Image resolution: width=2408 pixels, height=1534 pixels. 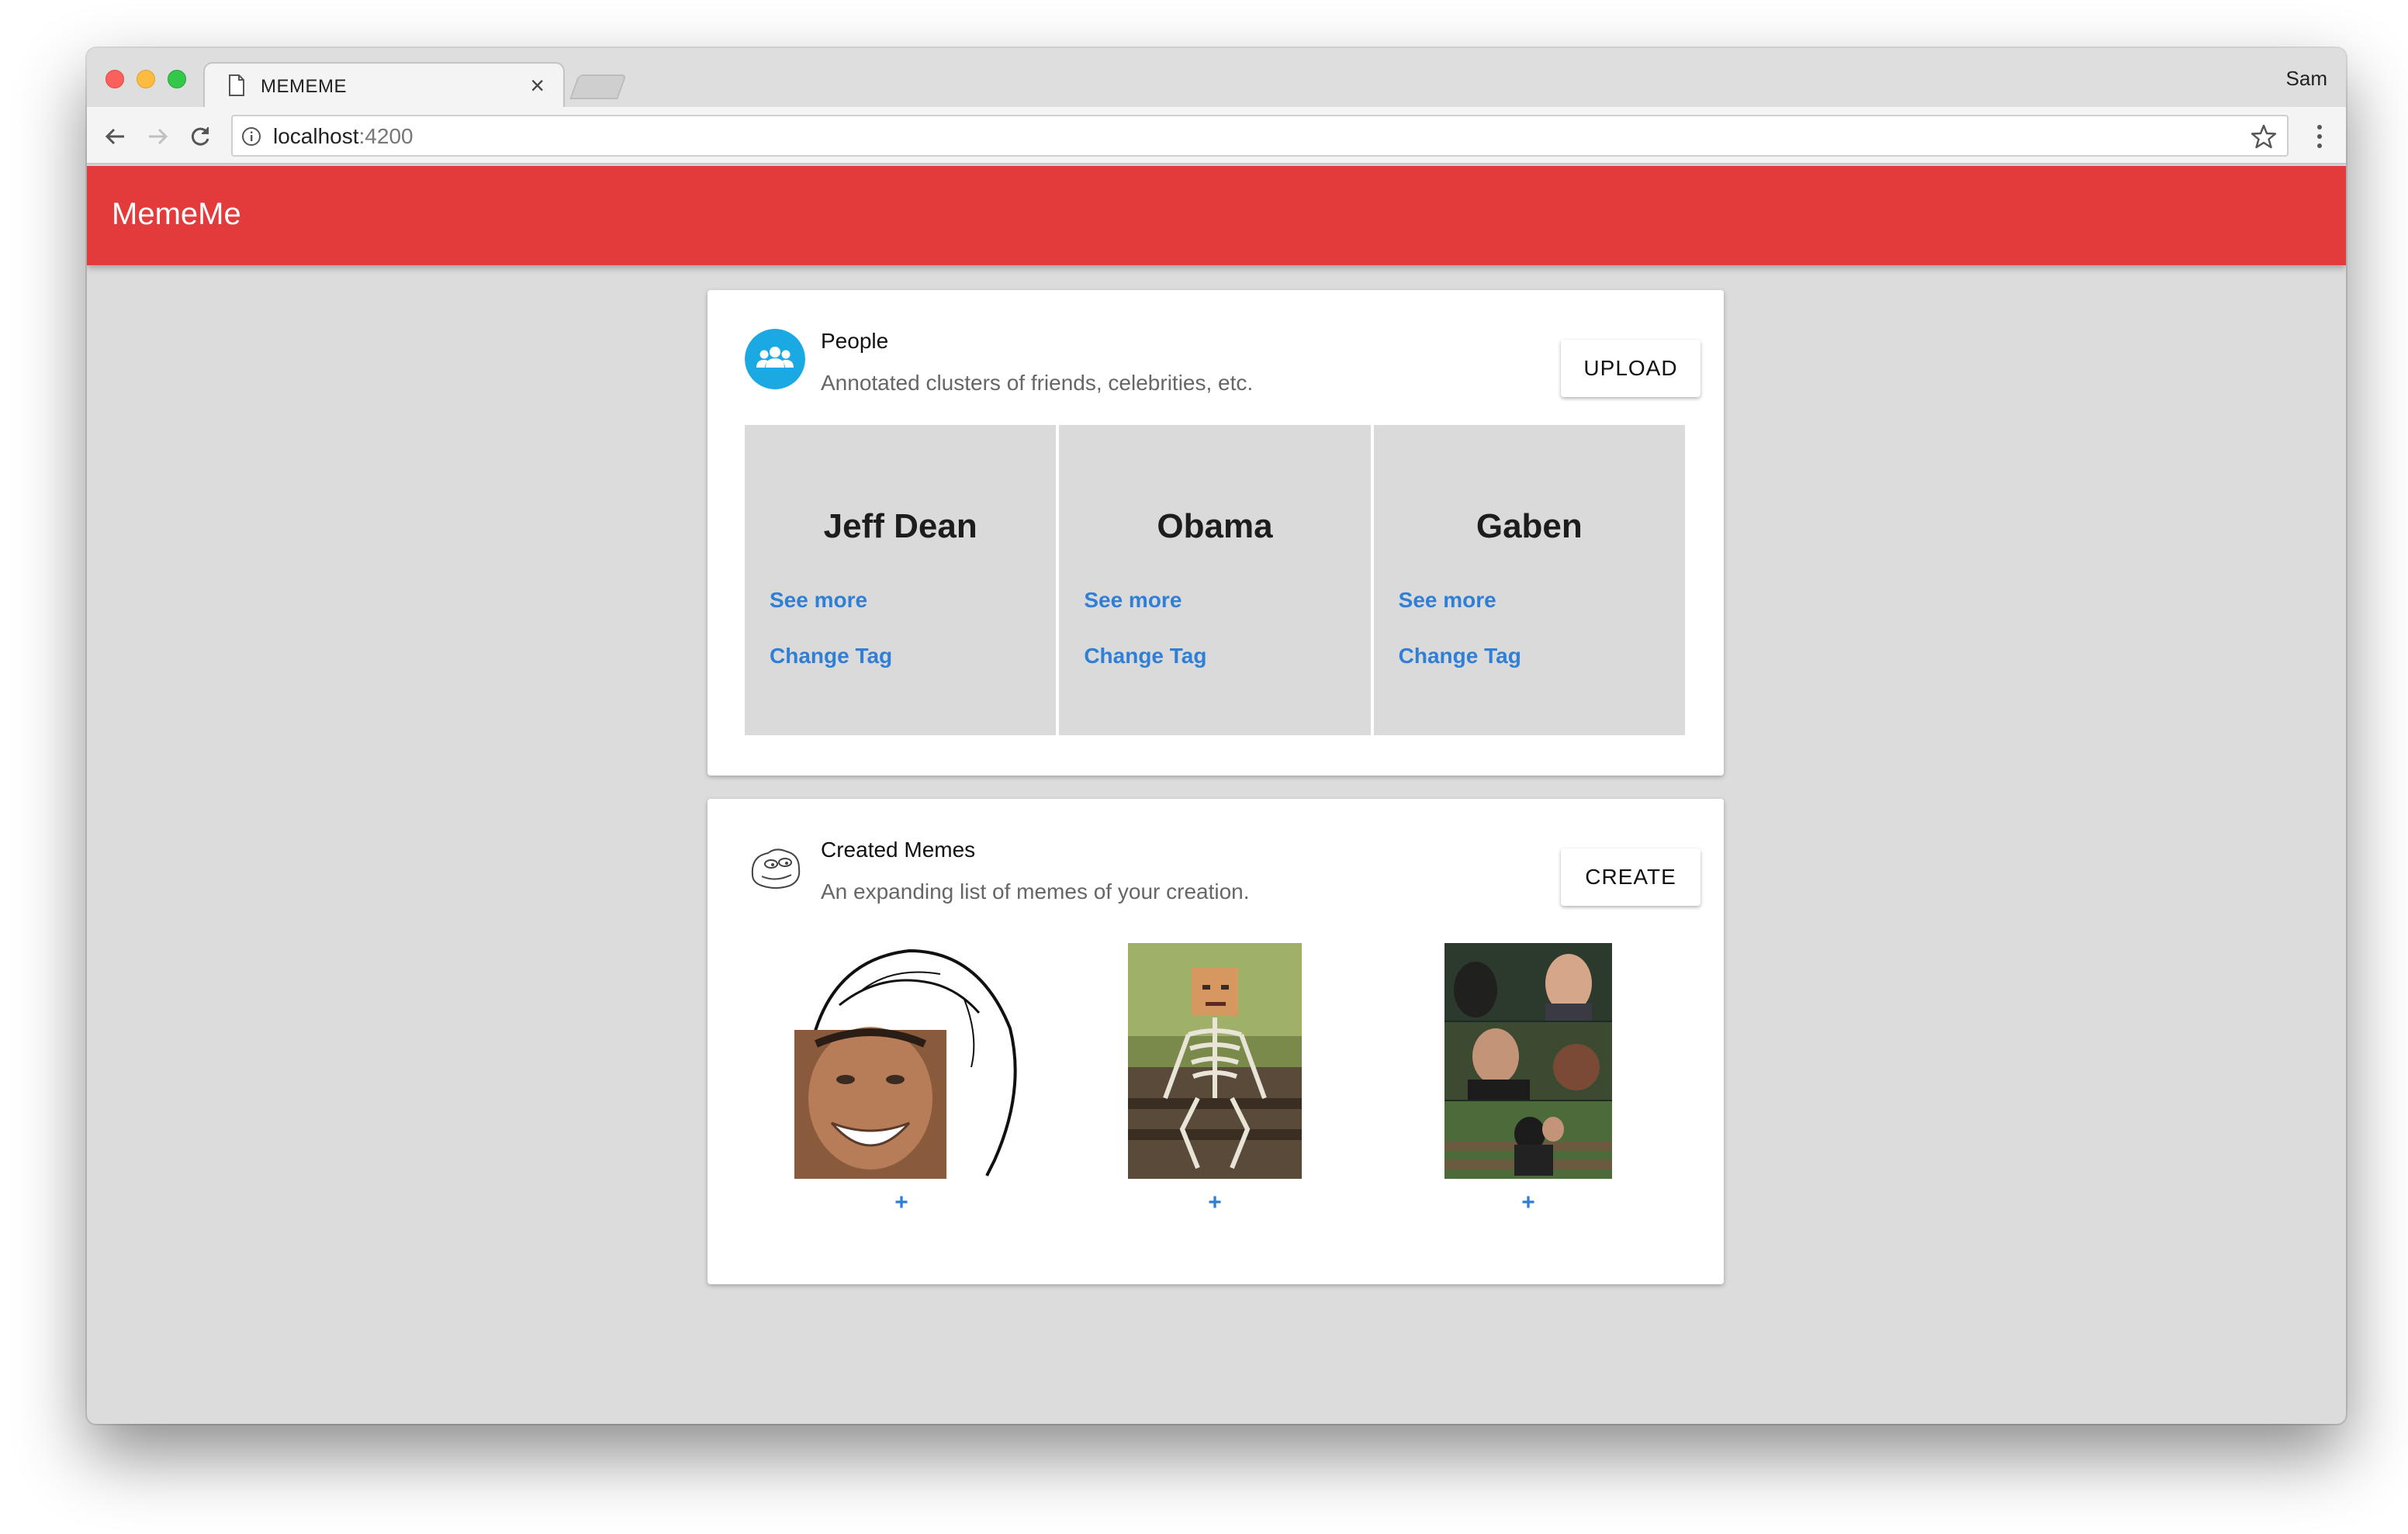 What do you see at coordinates (1215, 526) in the screenshot?
I see `person-name: Obama` at bounding box center [1215, 526].